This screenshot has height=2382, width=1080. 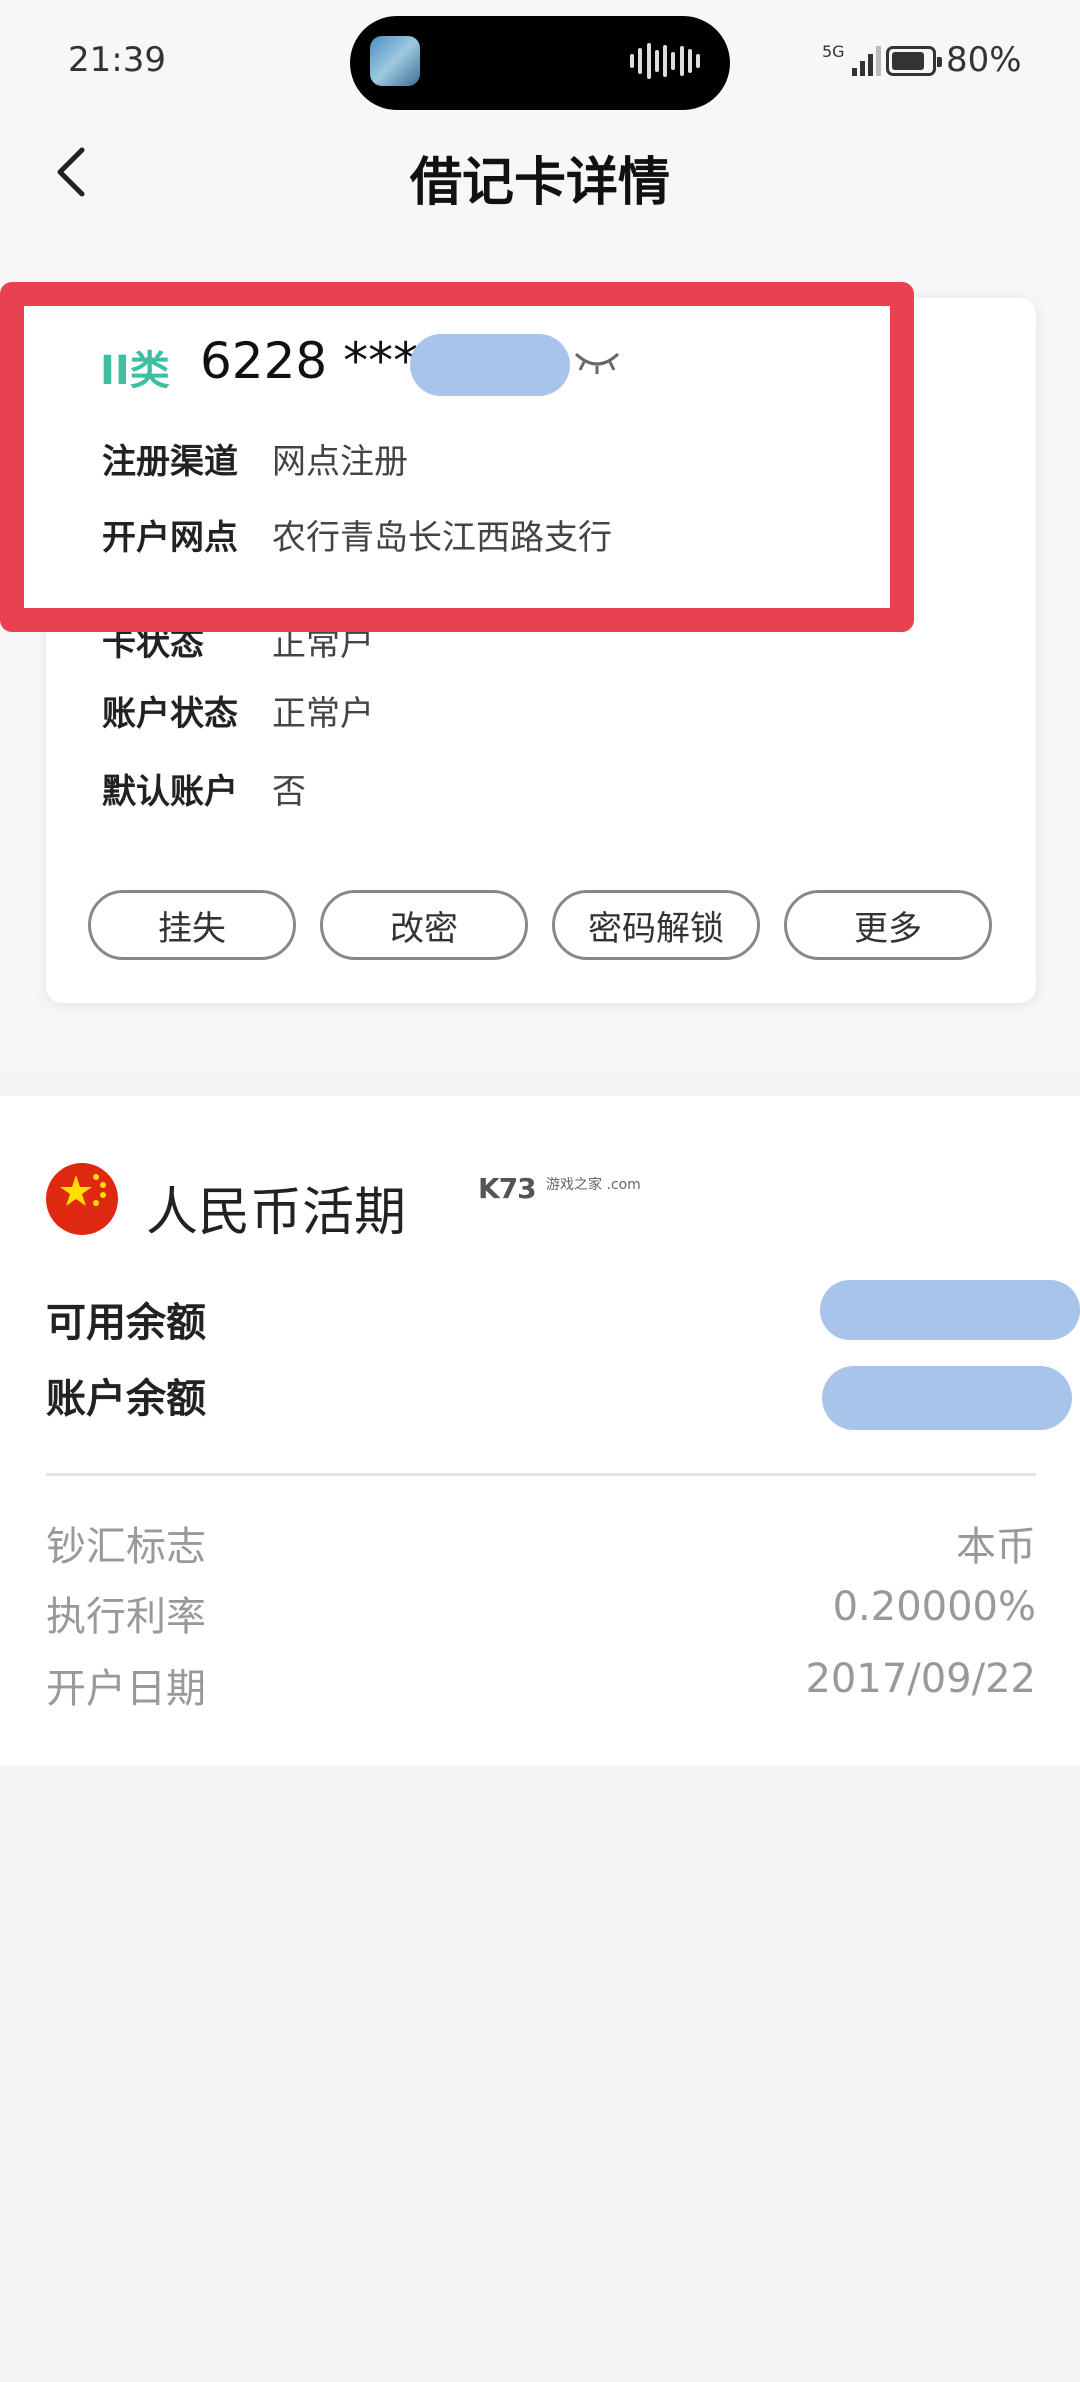 I want to click on account-title: 人民币活期, so click(x=276, y=1213).